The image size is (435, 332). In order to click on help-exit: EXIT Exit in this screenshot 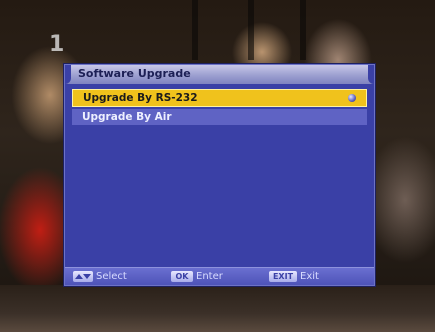, I will do `click(294, 276)`.